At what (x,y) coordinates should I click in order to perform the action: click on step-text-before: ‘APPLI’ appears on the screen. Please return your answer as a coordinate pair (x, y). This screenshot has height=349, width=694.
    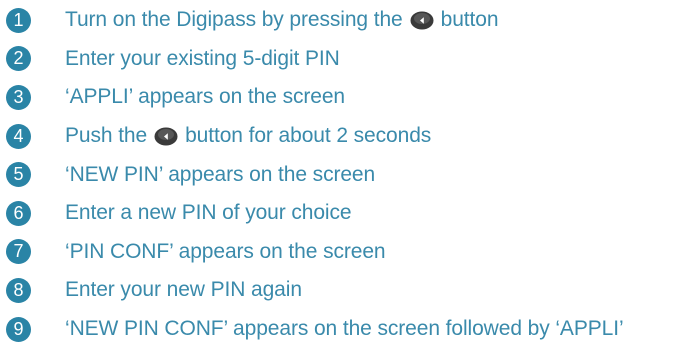
    Looking at the image, I should click on (205, 97).